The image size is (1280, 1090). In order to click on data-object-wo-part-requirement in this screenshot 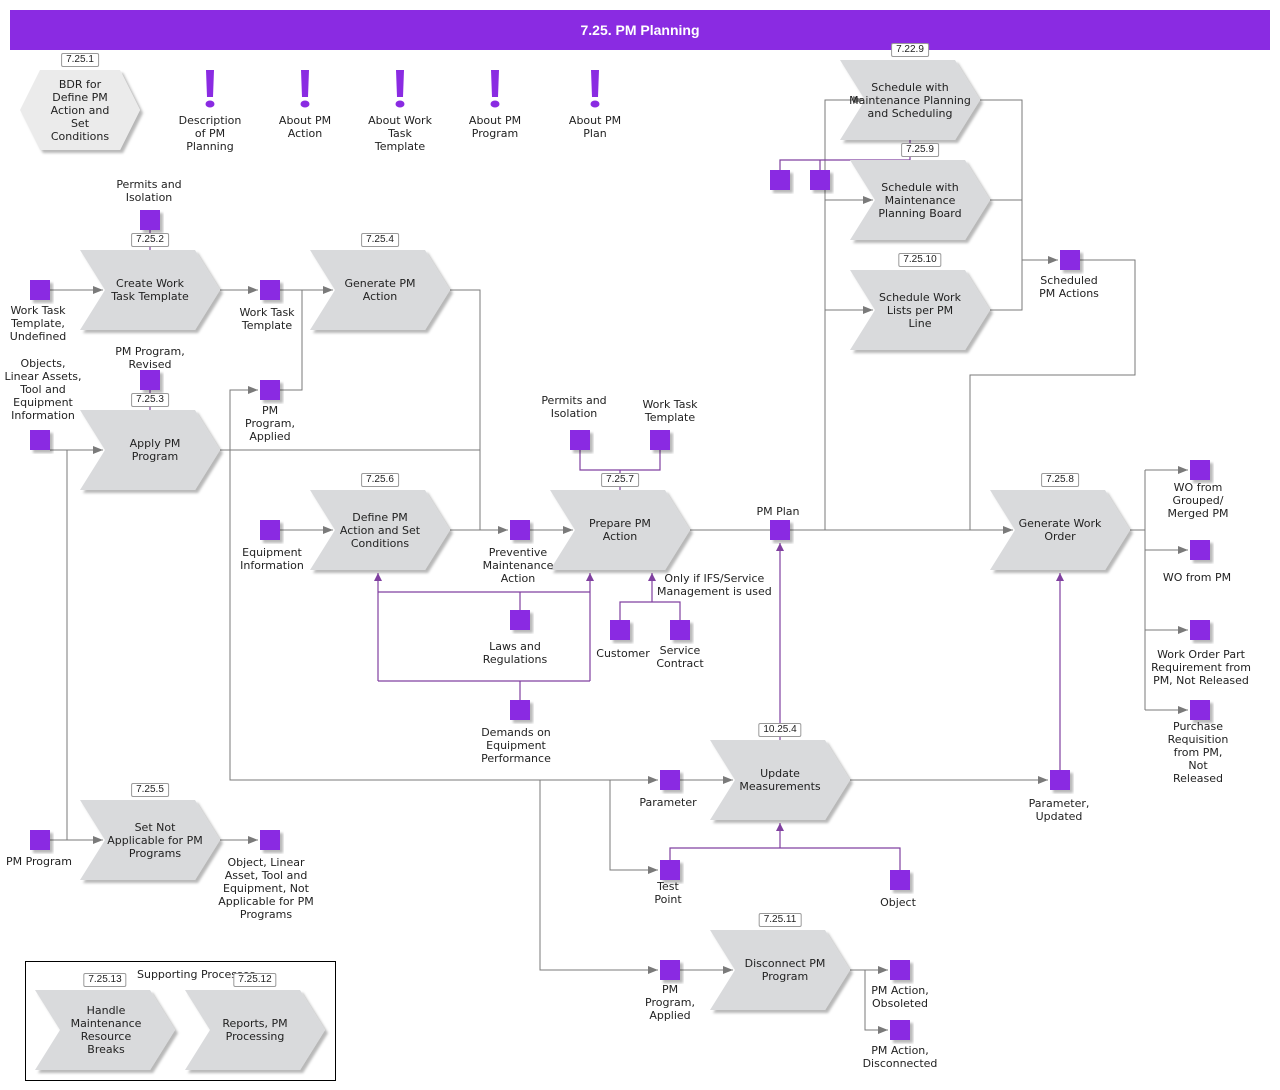, I will do `click(1200, 630)`.